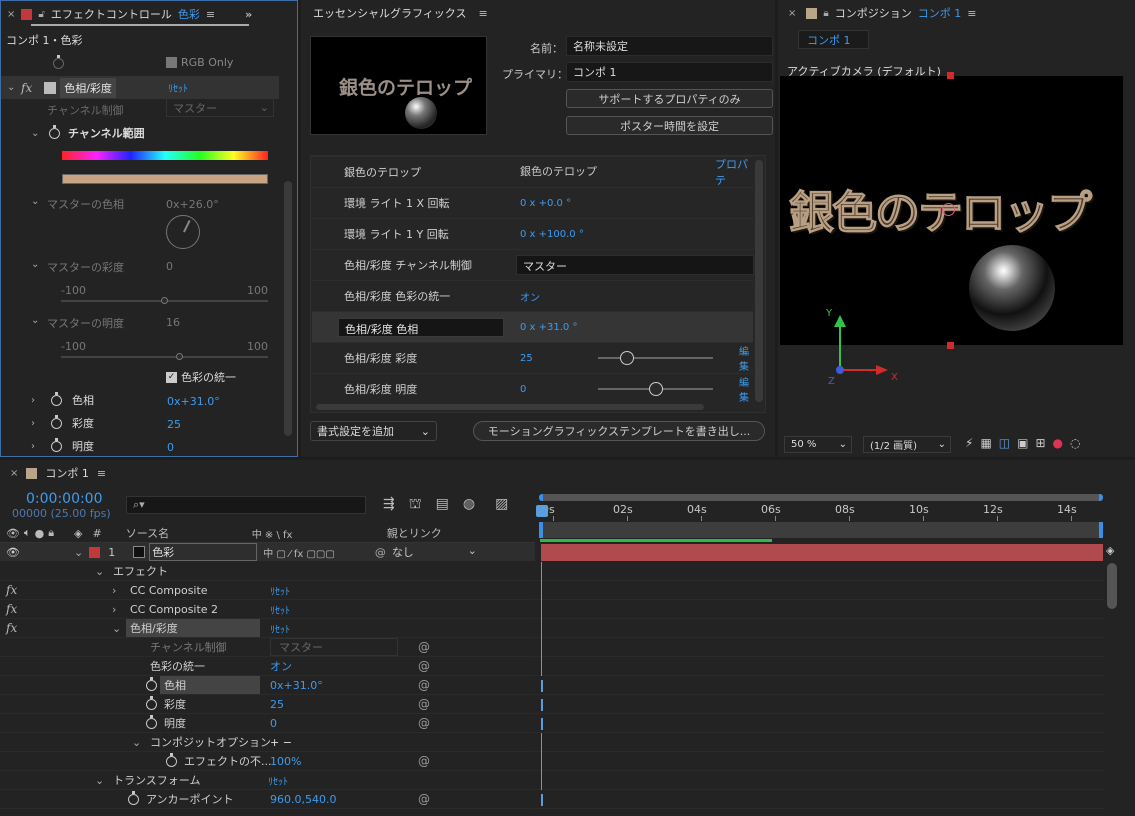 Image resolution: width=1135 pixels, height=816 pixels. Describe the element at coordinates (1075, 443) in the screenshot. I see `color-management-icon: ◌` at that location.